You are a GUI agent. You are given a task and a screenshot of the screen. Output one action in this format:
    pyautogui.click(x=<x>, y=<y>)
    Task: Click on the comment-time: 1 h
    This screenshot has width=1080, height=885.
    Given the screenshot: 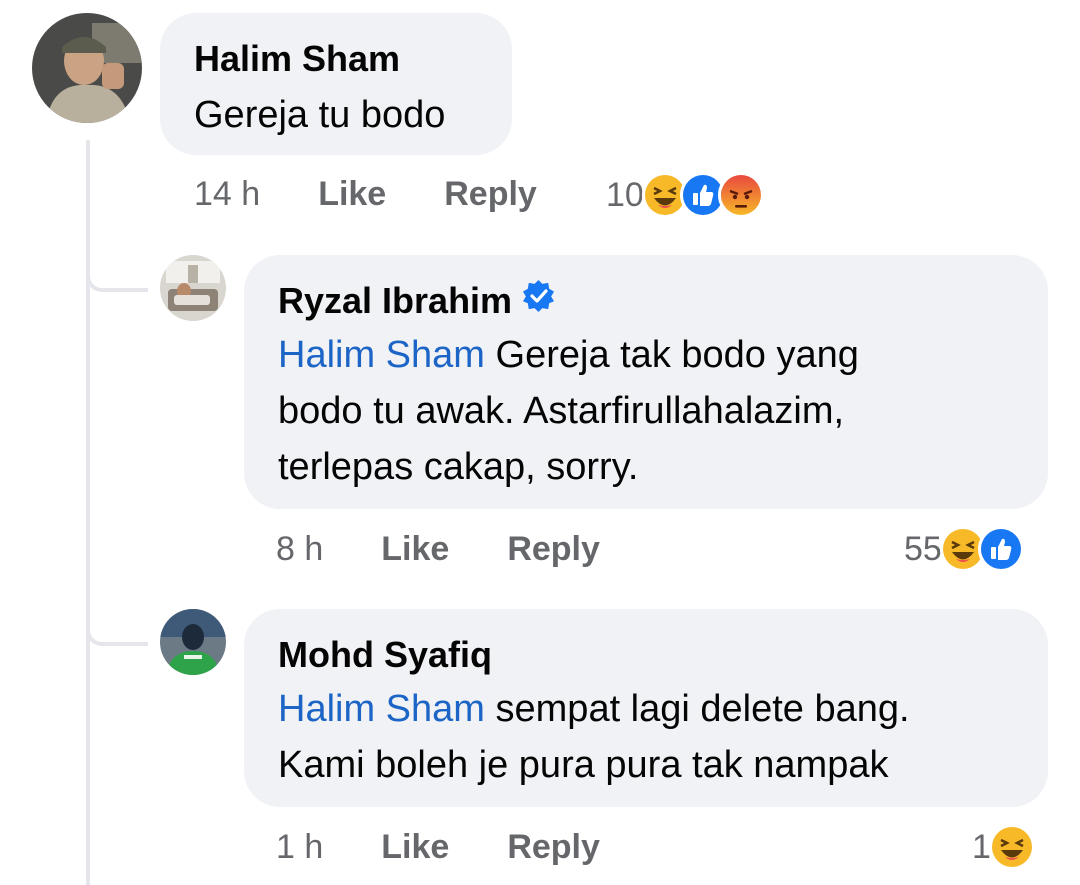 What is the action you would take?
    pyautogui.click(x=299, y=847)
    